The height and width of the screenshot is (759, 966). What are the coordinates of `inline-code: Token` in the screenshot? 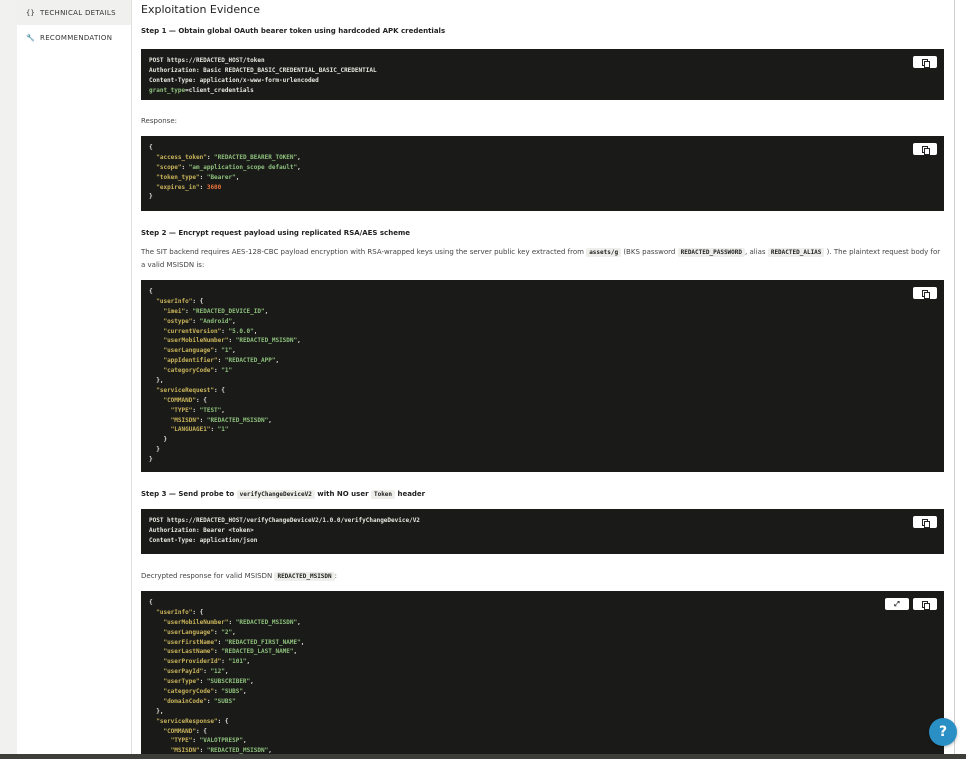 It's located at (383, 494).